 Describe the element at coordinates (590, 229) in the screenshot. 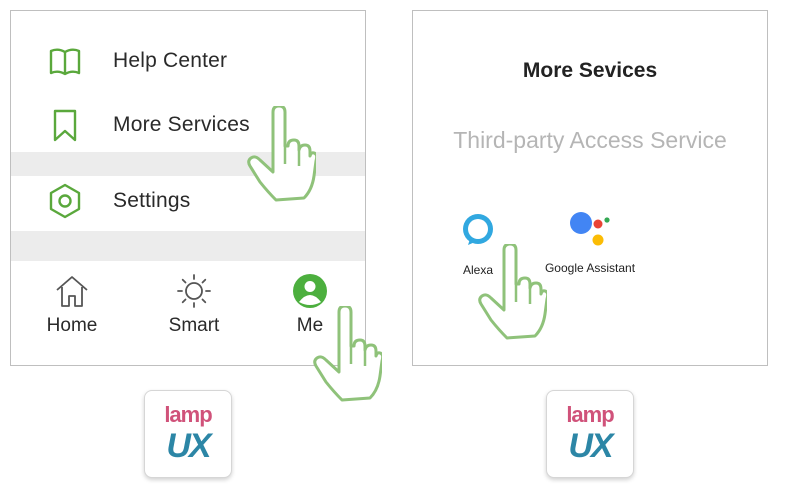

I see `google-assistant-icon` at that location.